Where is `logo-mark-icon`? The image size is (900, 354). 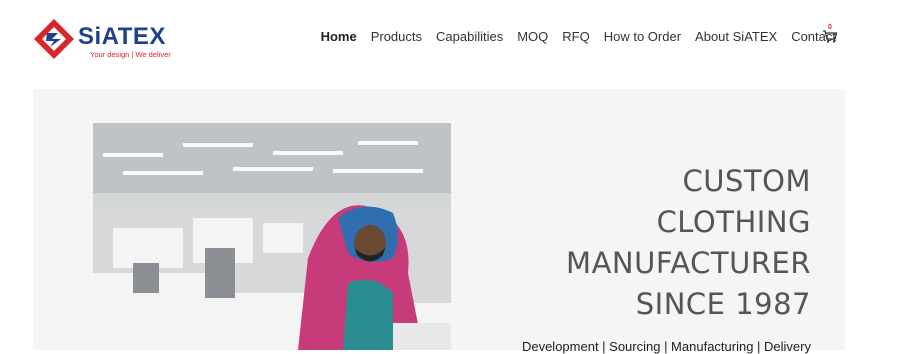
logo-mark-icon is located at coordinates (54, 39).